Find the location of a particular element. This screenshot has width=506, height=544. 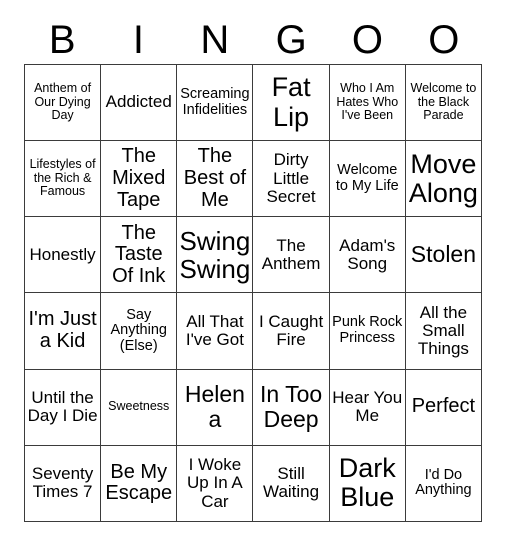

bingo-cell: Welcome to the Black Parade is located at coordinates (443, 103).